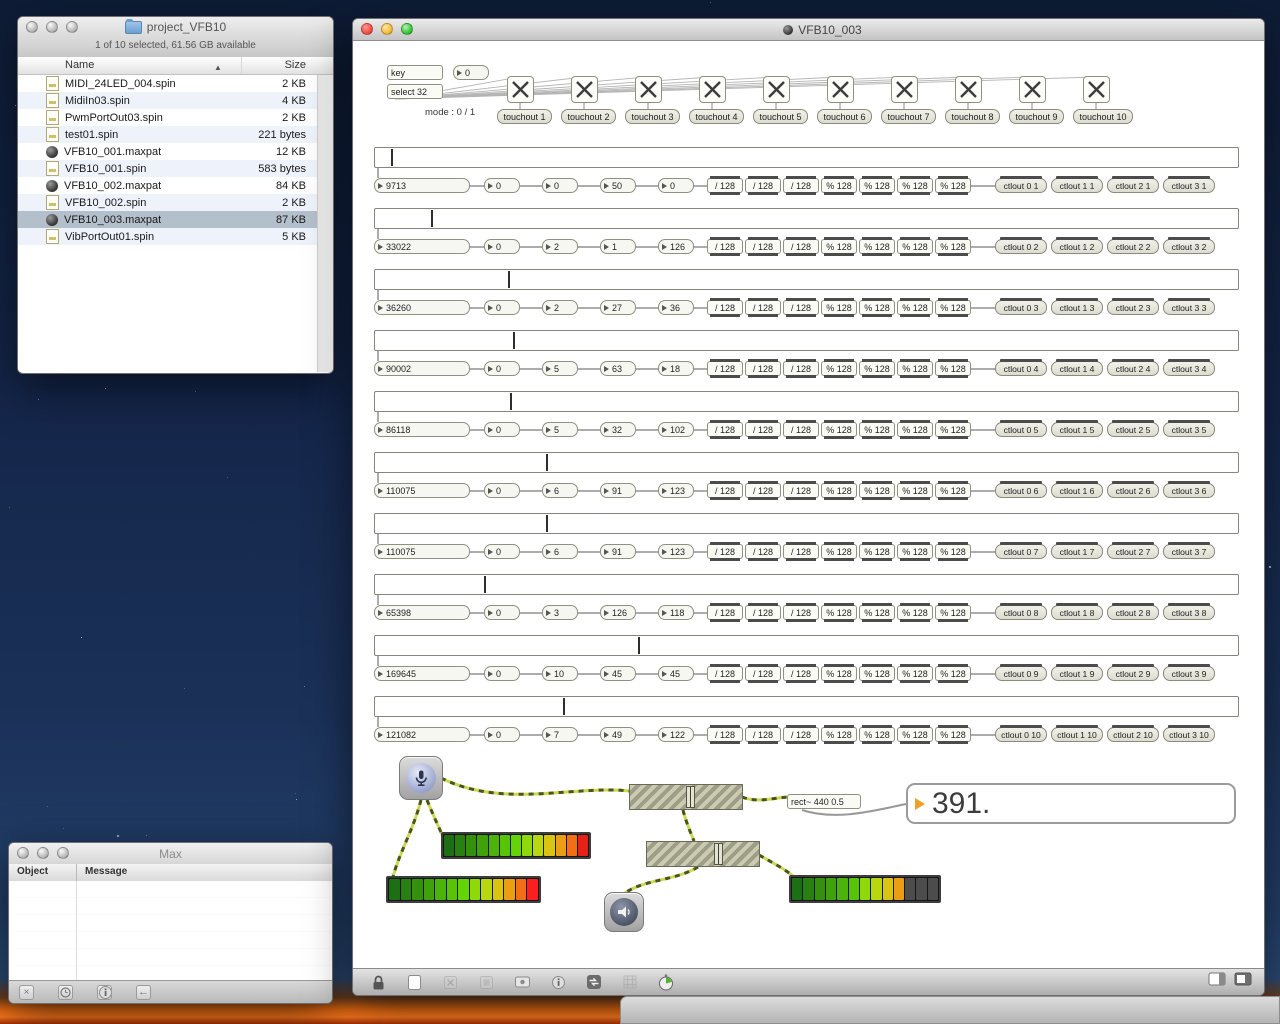 This screenshot has height=1024, width=1280. What do you see at coordinates (676, 246) in the screenshot?
I see `row-number-box: 126` at bounding box center [676, 246].